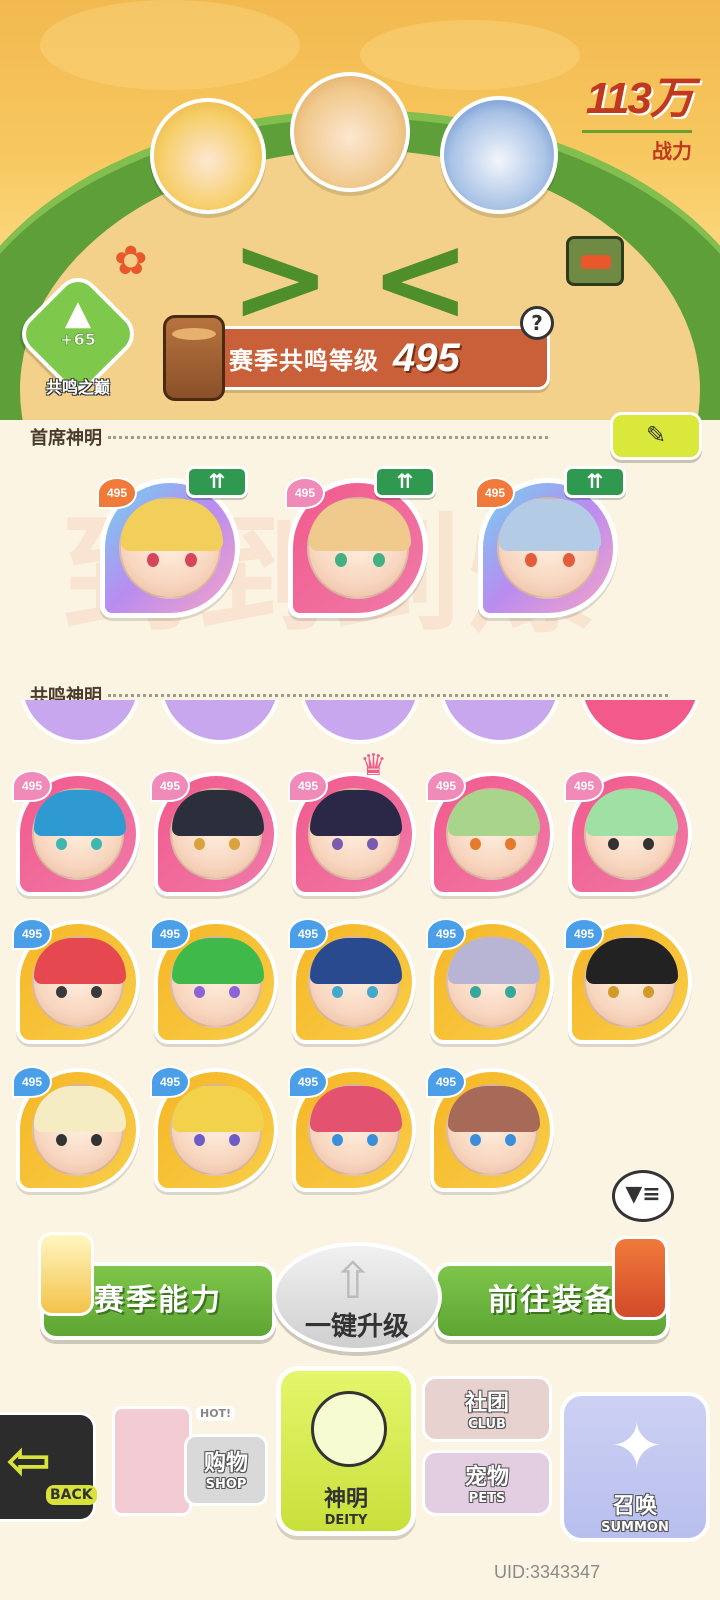 This screenshot has width=720, height=1600. What do you see at coordinates (78, 313) in the screenshot?
I see `mountain-icon: ▲` at bounding box center [78, 313].